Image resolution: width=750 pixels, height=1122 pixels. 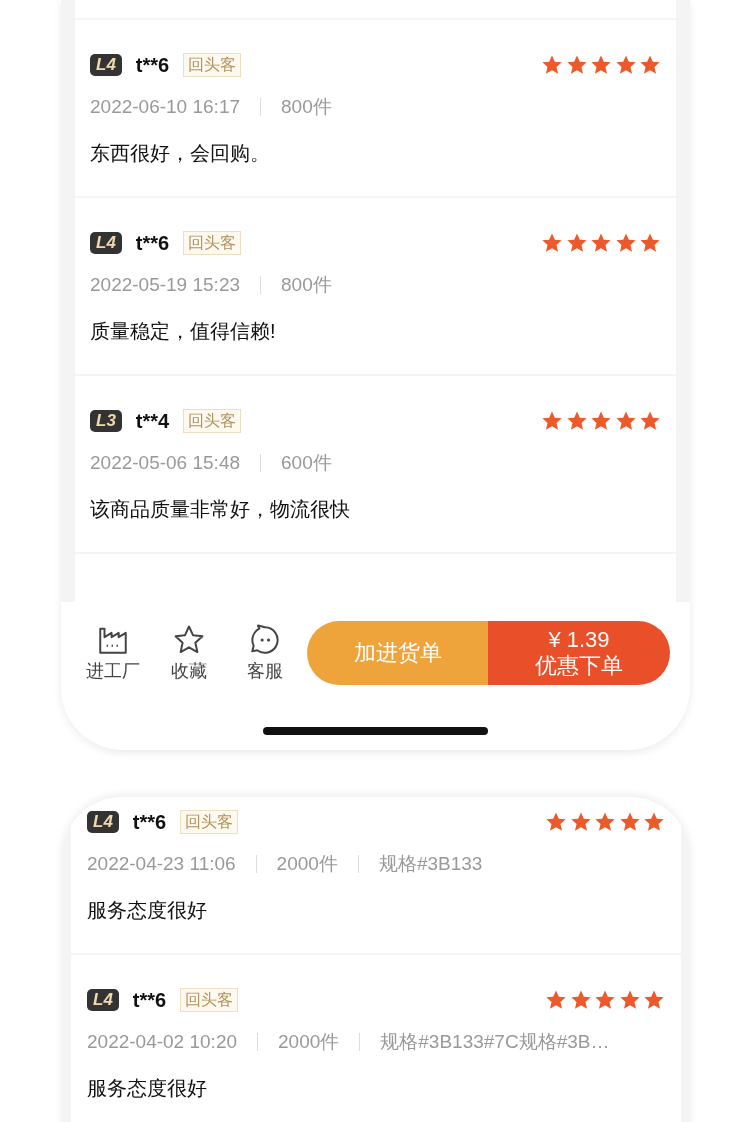 What do you see at coordinates (183, 331) in the screenshot?
I see `review-text: 质量稳定，值得信赖!` at bounding box center [183, 331].